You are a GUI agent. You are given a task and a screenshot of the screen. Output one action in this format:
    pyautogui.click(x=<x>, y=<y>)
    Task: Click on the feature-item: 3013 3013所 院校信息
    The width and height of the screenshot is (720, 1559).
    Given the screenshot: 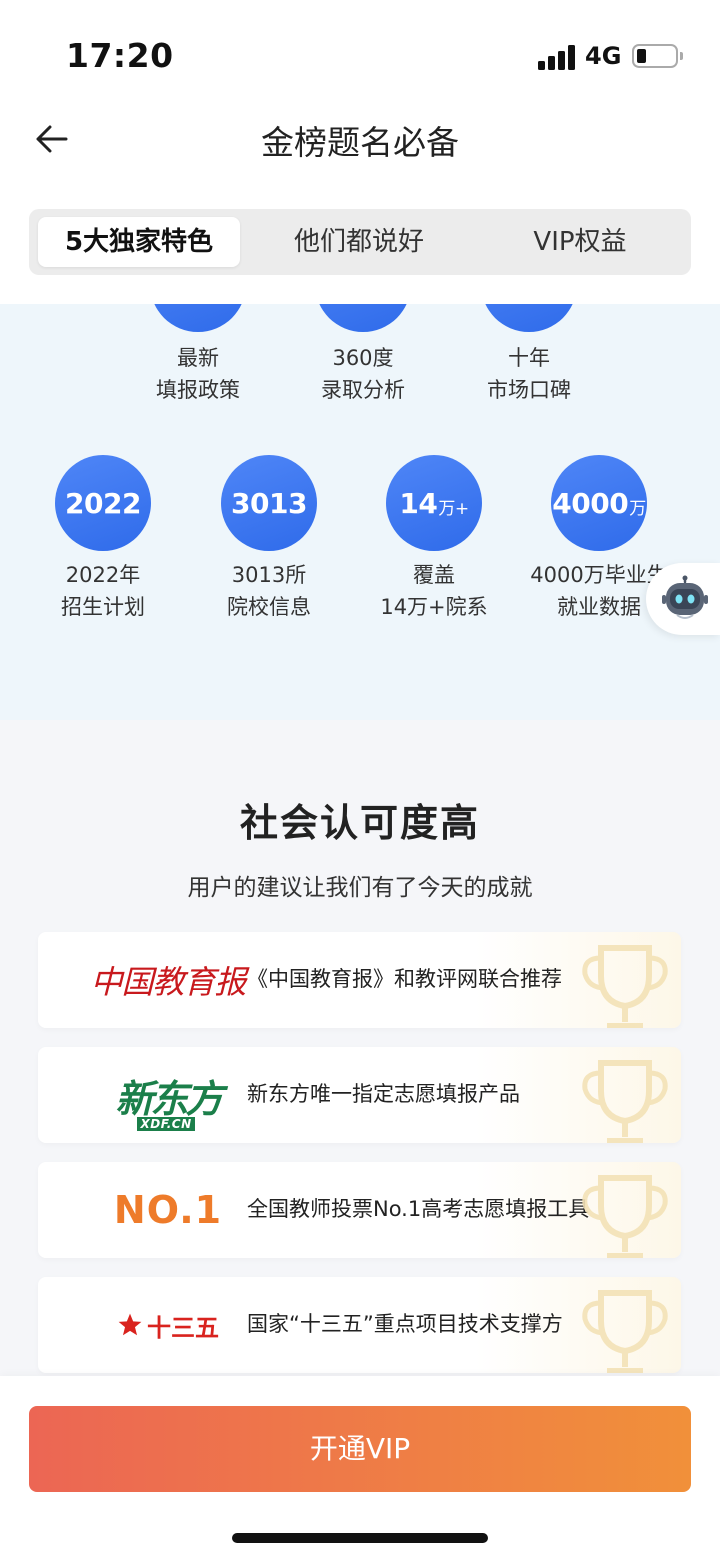 What is the action you would take?
    pyautogui.click(x=269, y=539)
    